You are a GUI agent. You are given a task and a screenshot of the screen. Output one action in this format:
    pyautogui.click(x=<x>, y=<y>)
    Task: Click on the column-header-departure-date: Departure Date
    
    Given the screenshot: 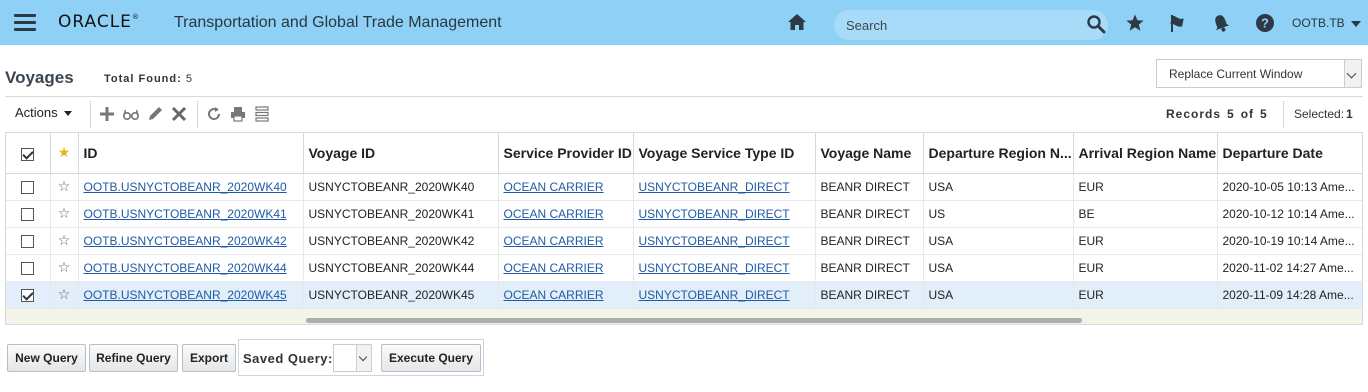 What is the action you would take?
    pyautogui.click(x=1289, y=153)
    